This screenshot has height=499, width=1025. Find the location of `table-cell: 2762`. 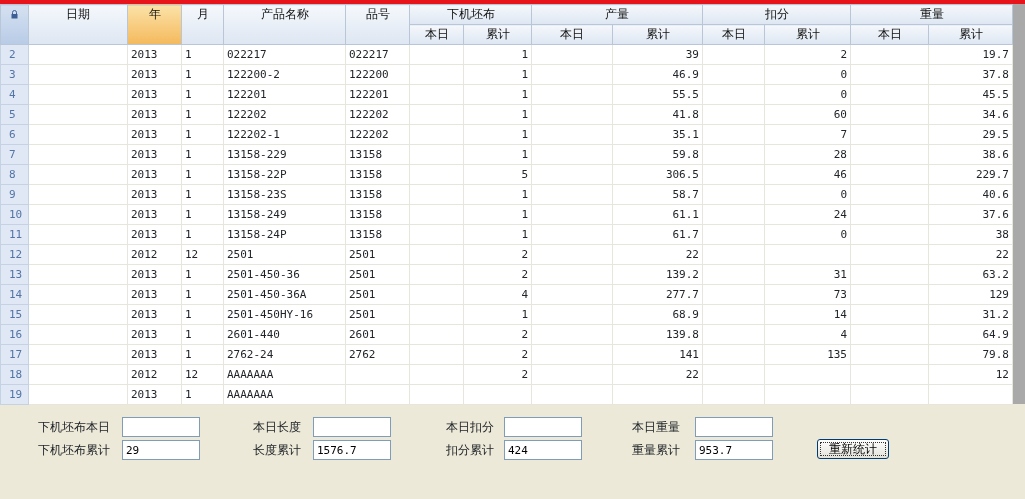

table-cell: 2762 is located at coordinates (377, 354).